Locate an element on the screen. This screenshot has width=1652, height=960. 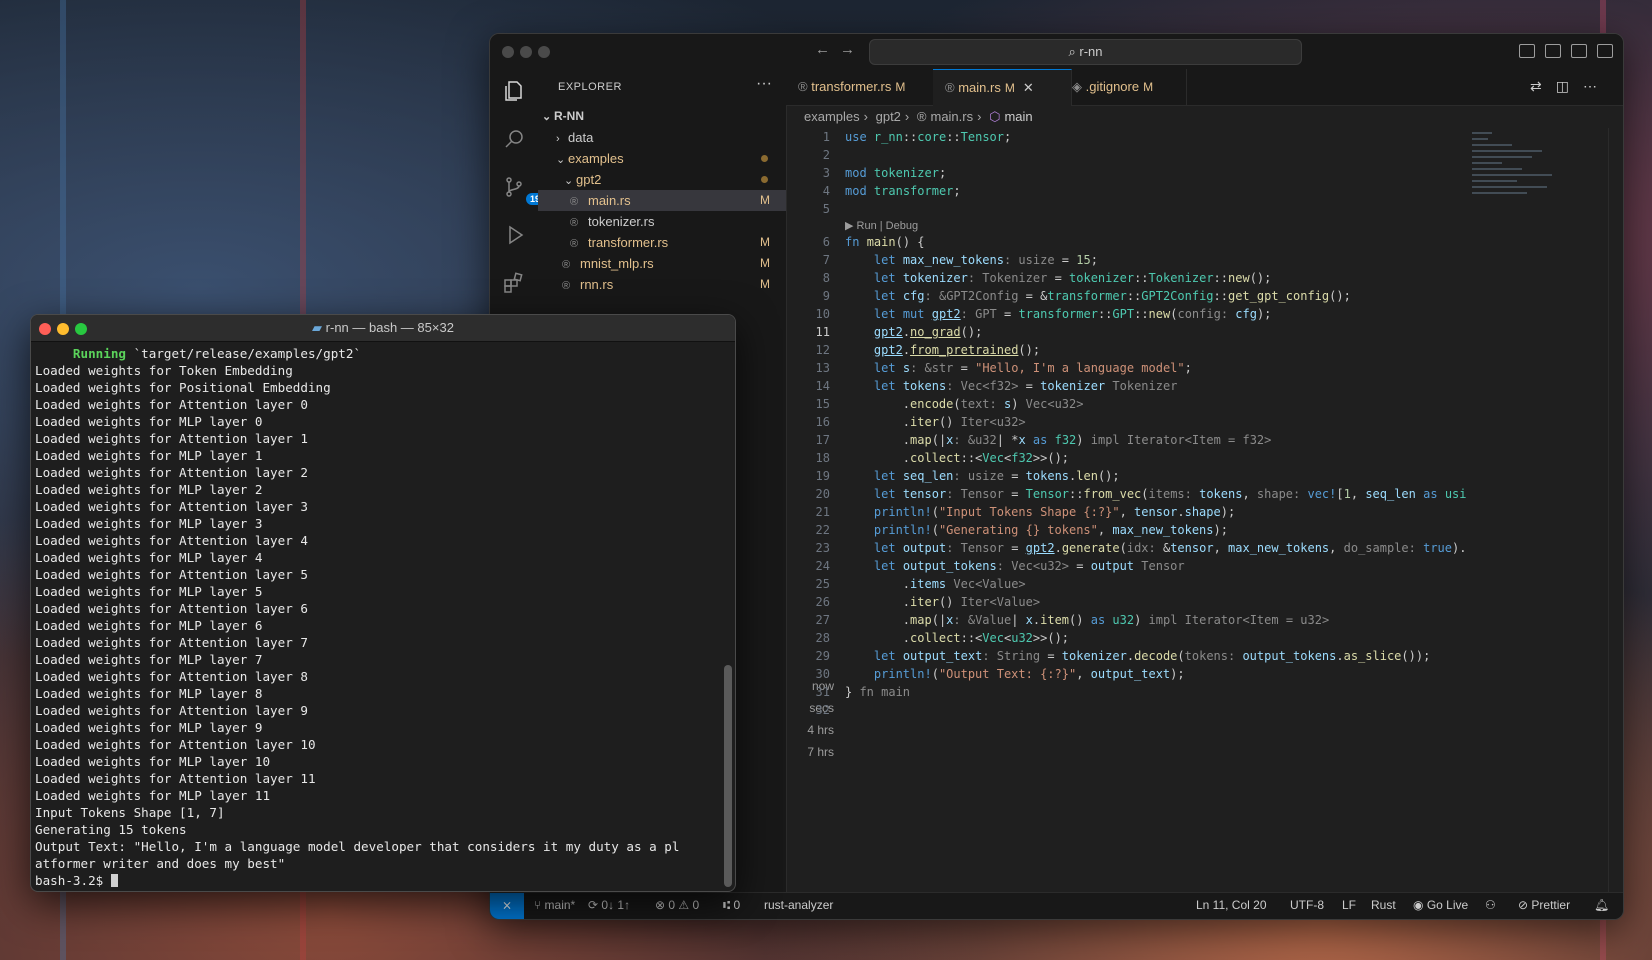
search-icon is located at coordinates (514, 139).